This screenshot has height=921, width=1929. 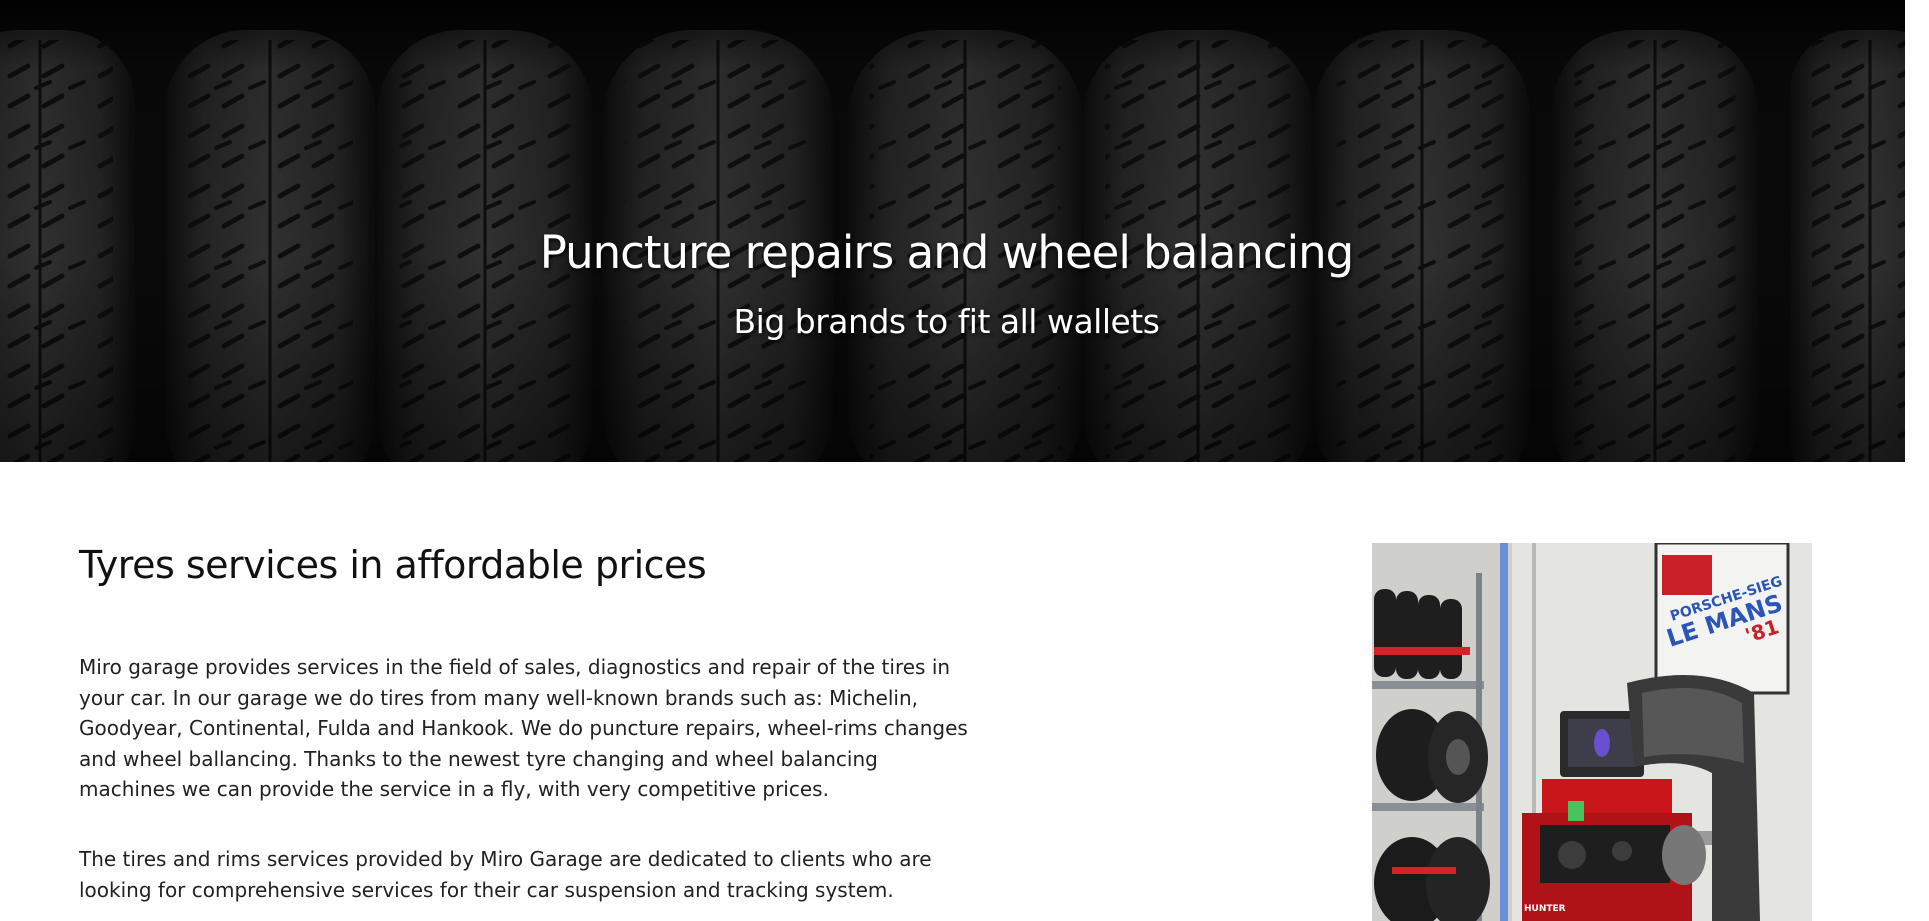 I want to click on garage-photo-illustration: PORSCHE-SIEG LE MANS '81 HUNTER, so click(x=1592, y=732).